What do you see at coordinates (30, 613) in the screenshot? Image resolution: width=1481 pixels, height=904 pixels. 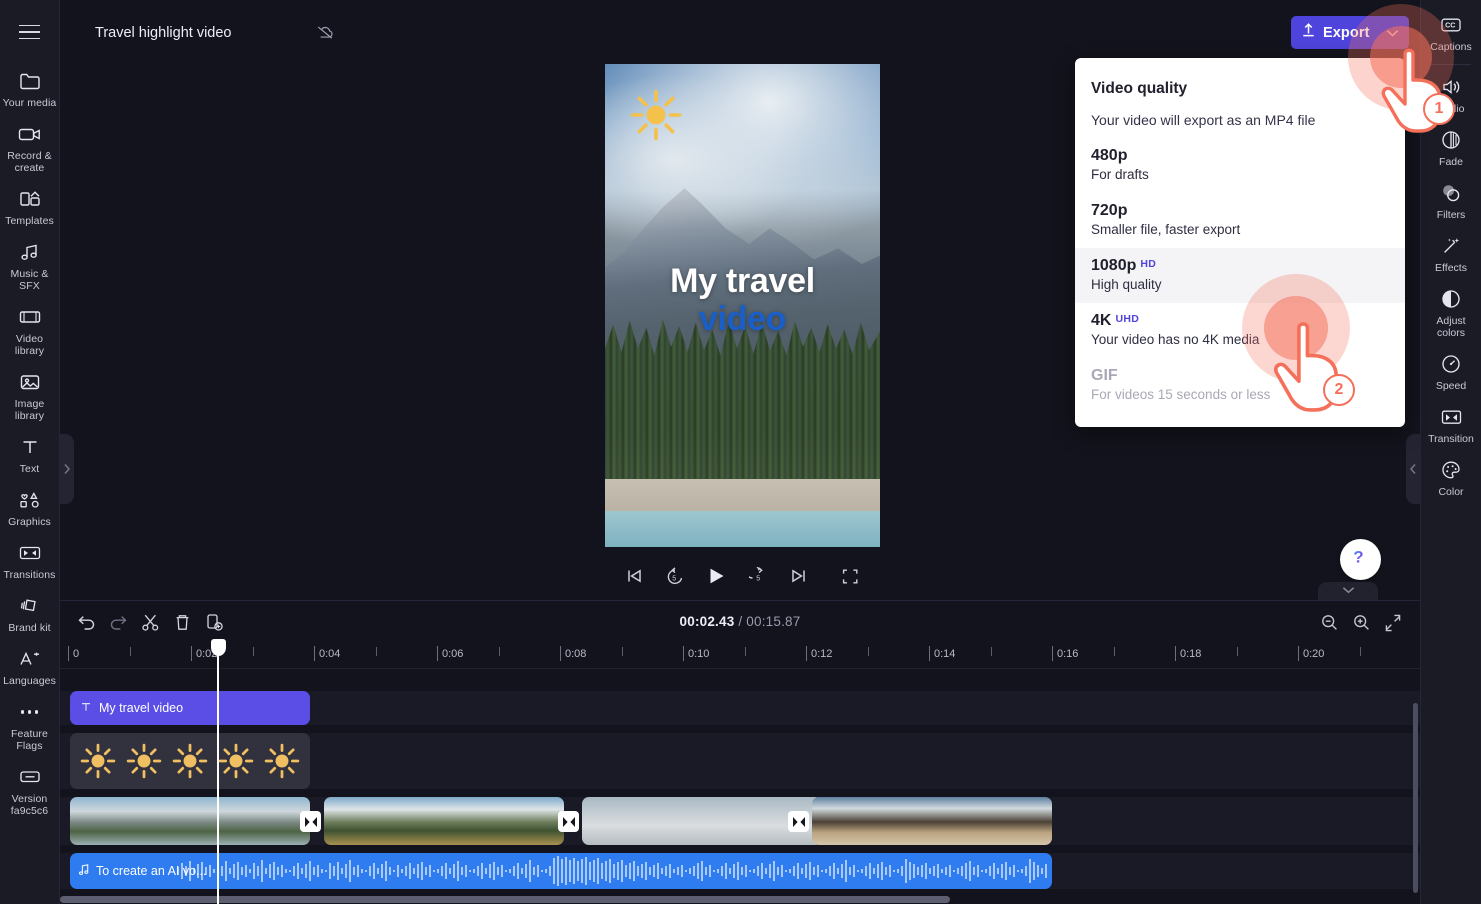 I see `sidebar-item-brand-kit: Brand kit` at bounding box center [30, 613].